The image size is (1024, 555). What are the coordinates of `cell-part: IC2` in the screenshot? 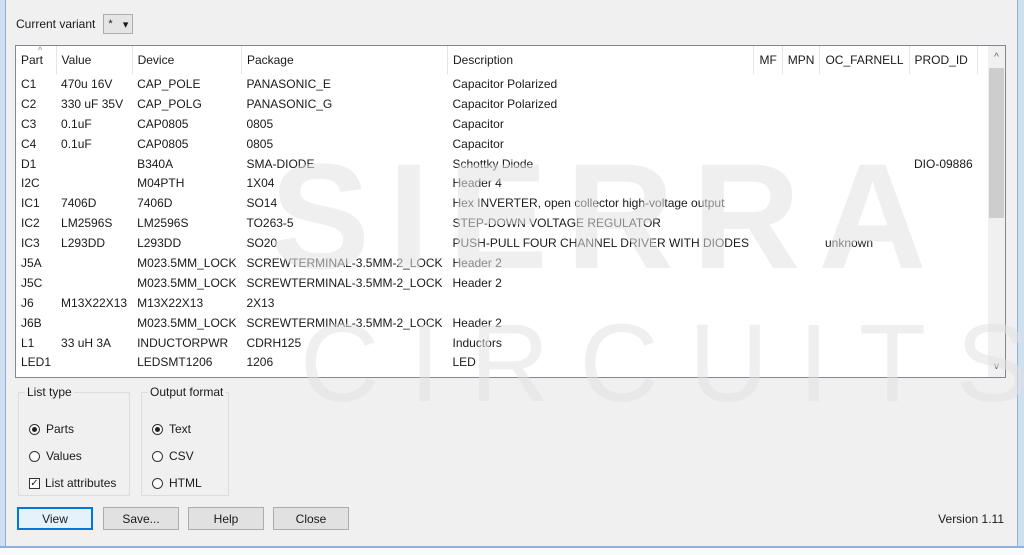 It's located at (30, 223).